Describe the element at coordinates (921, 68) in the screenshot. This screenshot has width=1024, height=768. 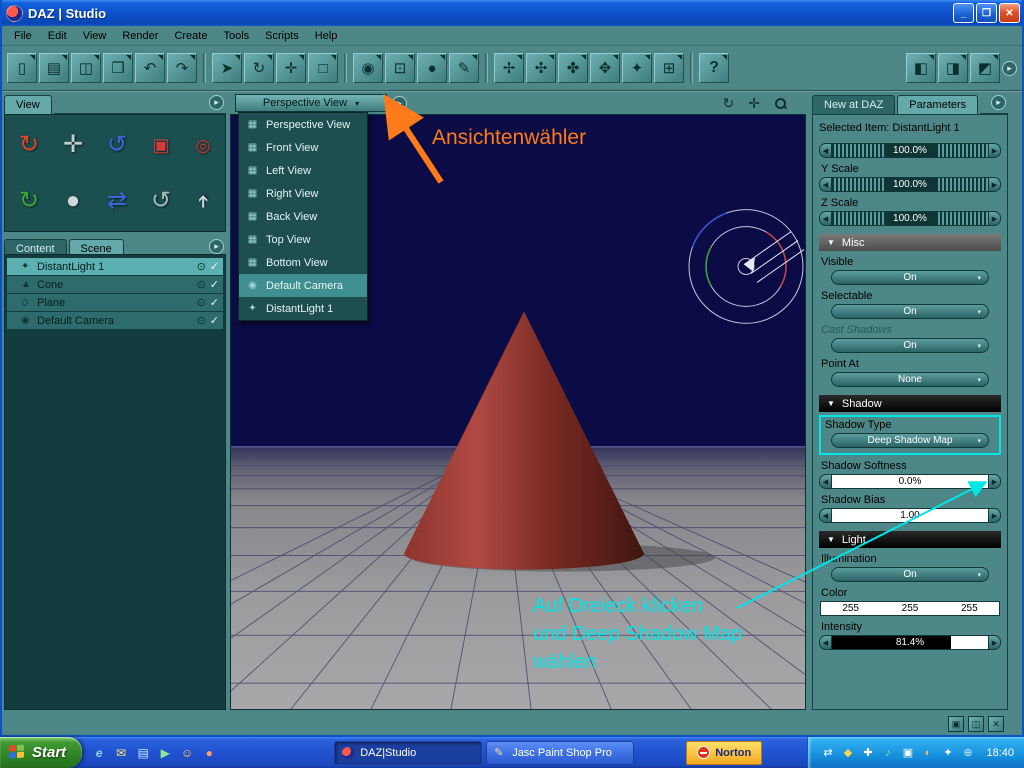
I see `layout-pane-left-button: ◧` at that location.